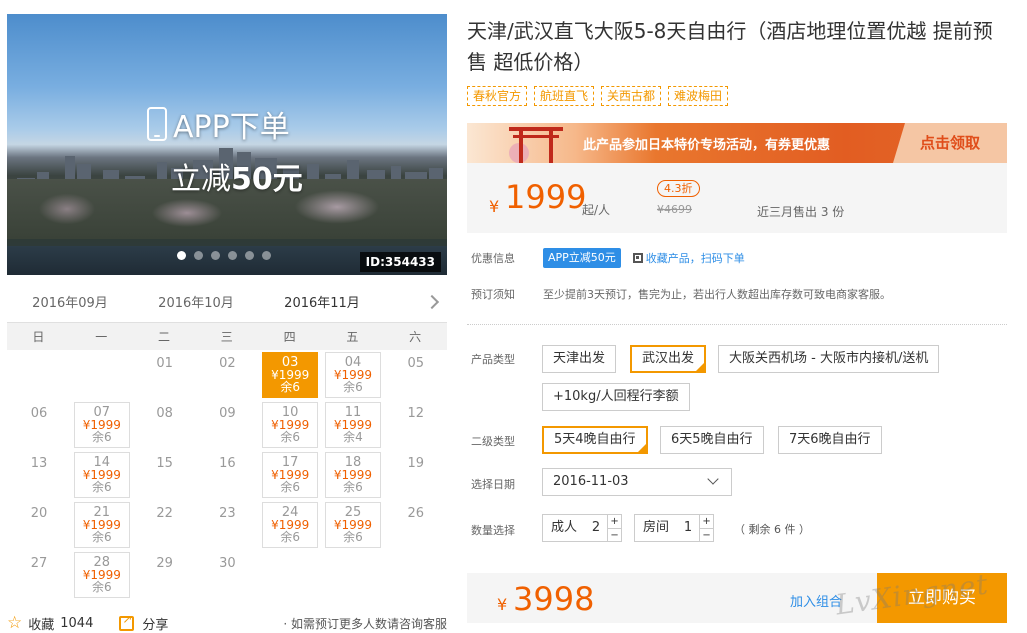 The width and height of the screenshot is (1027, 633). Describe the element at coordinates (707, 145) in the screenshot. I see `event-message: 此产品参加日本特价专场活动，有券更优惠` at that location.